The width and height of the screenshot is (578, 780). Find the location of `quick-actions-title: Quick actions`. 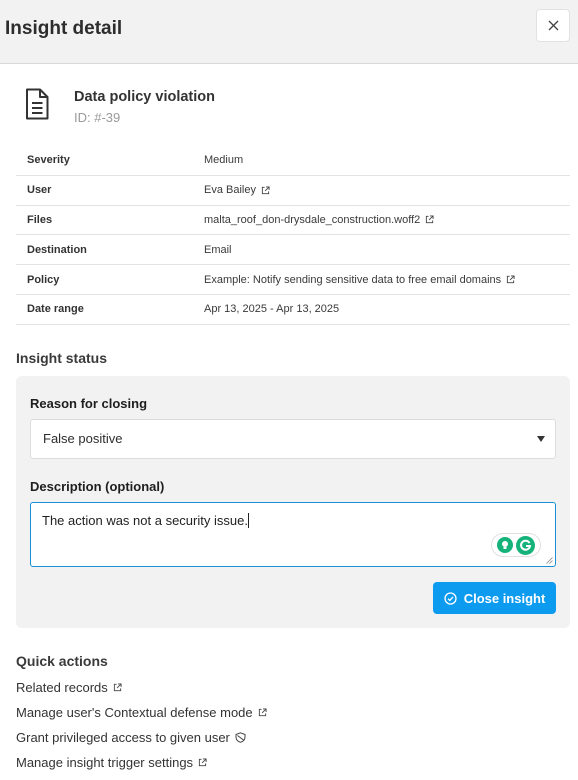

quick-actions-title: Quick actions is located at coordinates (62, 661).